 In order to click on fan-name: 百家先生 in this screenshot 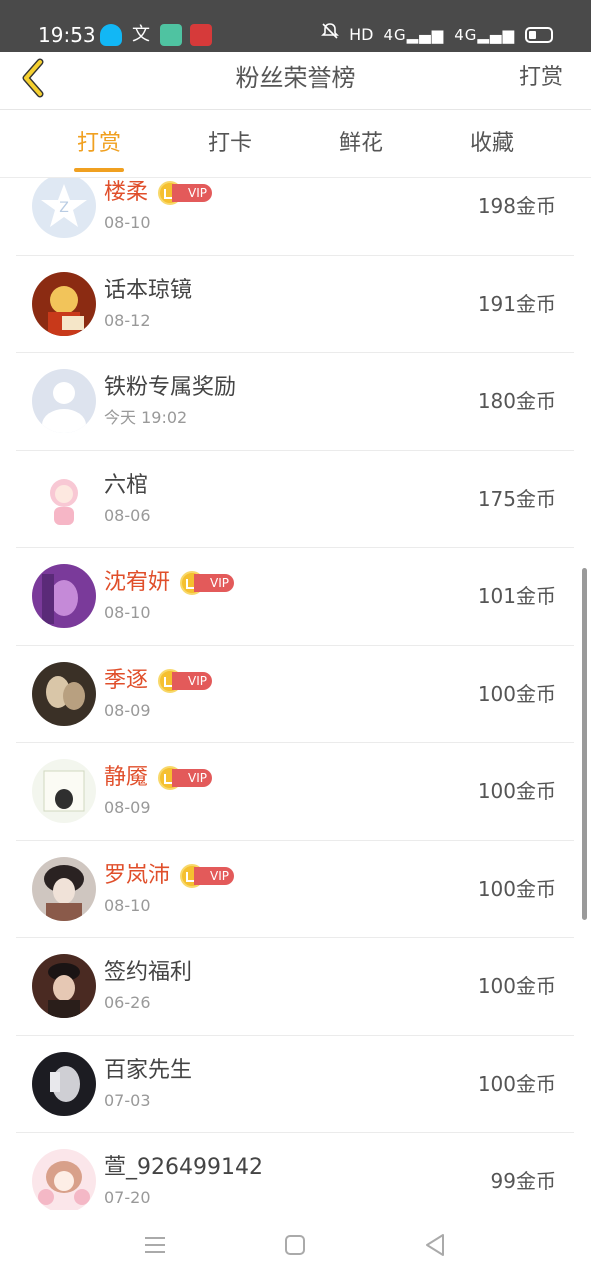, I will do `click(148, 1070)`.